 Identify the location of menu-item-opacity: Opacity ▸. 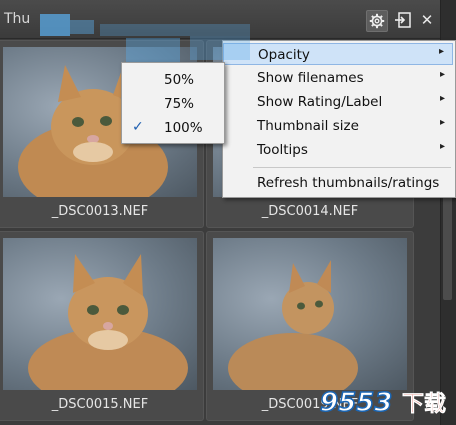
(338, 54).